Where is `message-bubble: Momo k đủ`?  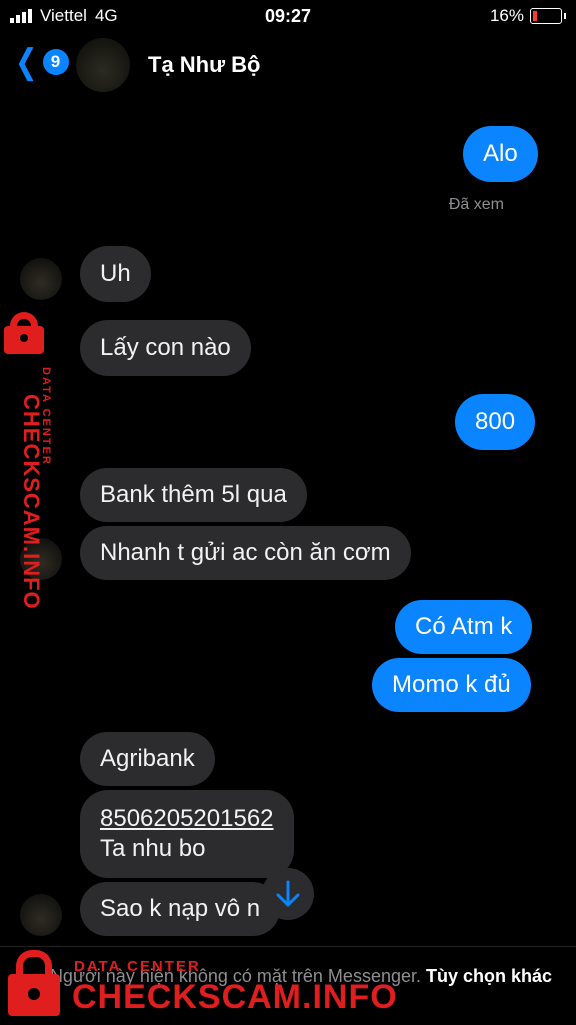
message-bubble: Momo k đủ is located at coordinates (451, 685).